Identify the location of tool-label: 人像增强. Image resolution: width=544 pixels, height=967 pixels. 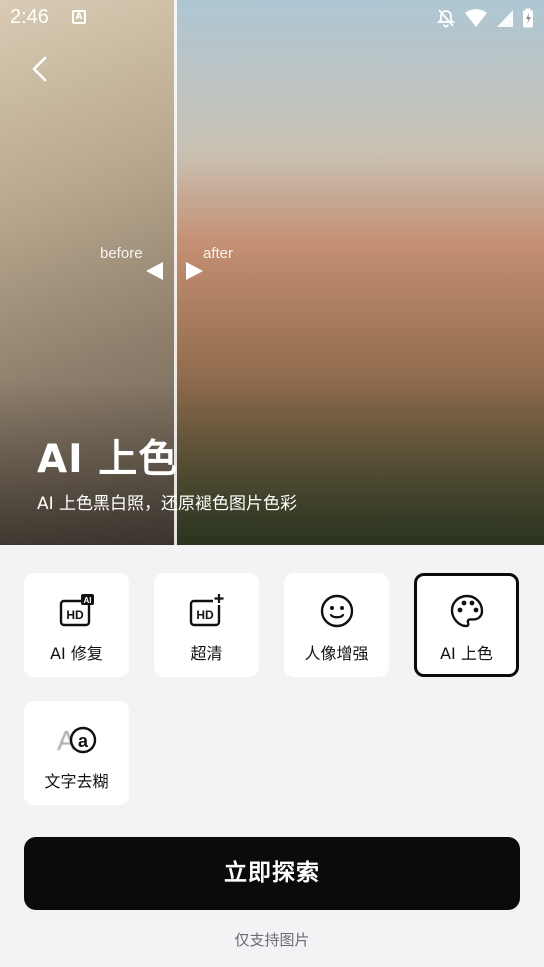
(336, 653).